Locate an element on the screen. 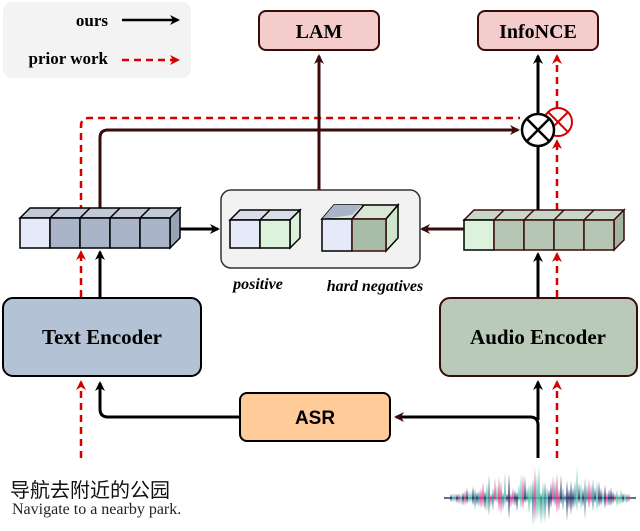 Image resolution: width=640 pixels, height=531 pixels. hard-negative-cubes is located at coordinates (360, 227).